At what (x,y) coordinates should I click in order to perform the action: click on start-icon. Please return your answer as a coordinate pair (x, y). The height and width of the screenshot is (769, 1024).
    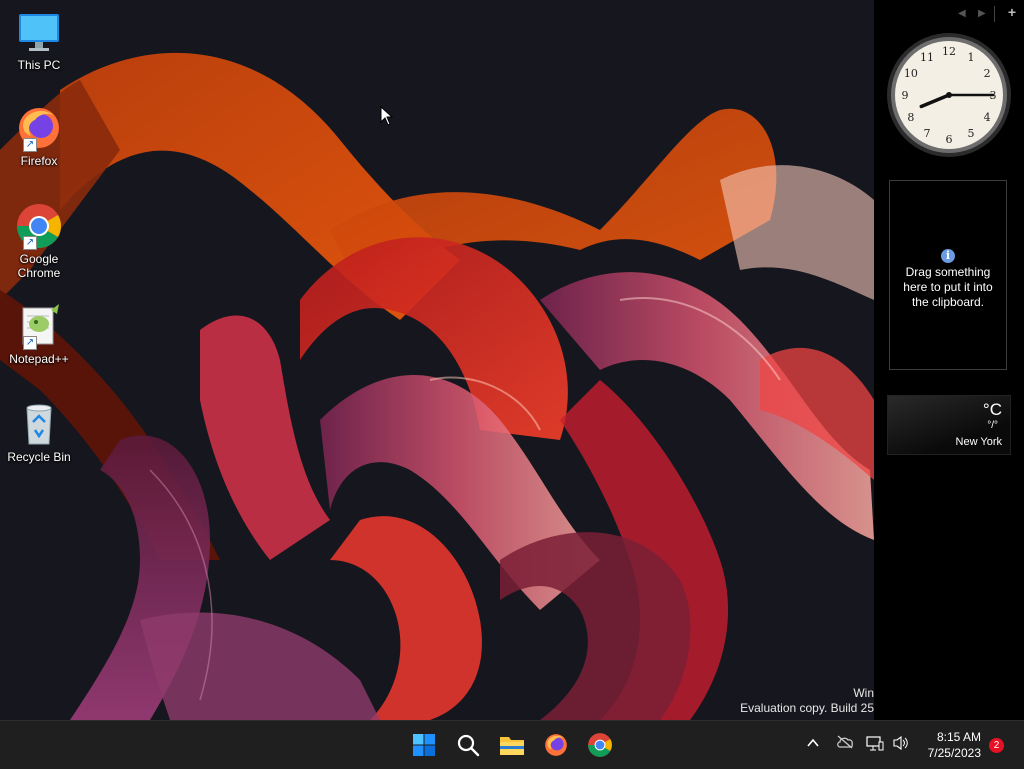
    Looking at the image, I should click on (424, 745).